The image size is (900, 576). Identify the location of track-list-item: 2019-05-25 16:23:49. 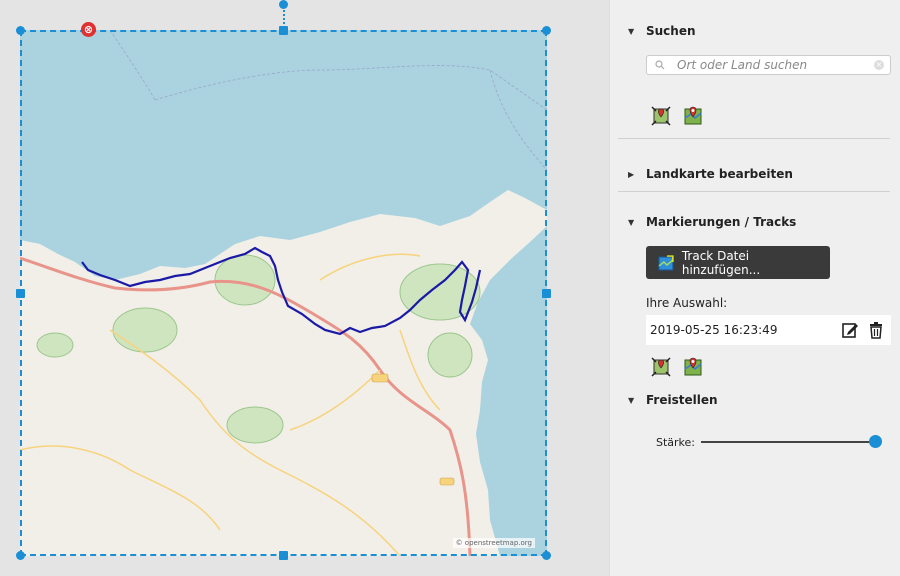
(768, 330).